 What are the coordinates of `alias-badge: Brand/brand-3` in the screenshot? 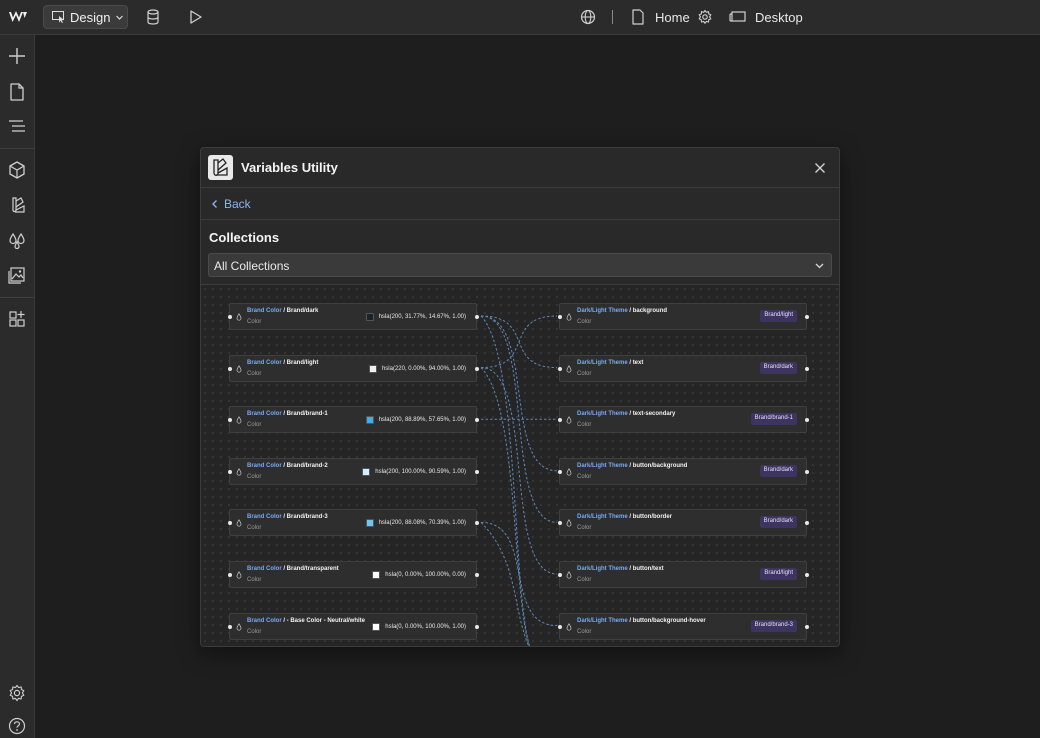 It's located at (773, 625).